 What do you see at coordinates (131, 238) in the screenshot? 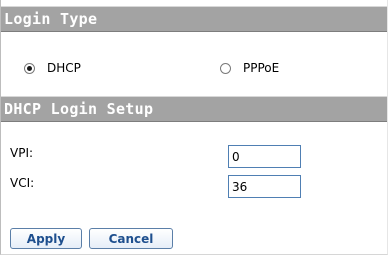
I see `cancel-button: Cancel` at bounding box center [131, 238].